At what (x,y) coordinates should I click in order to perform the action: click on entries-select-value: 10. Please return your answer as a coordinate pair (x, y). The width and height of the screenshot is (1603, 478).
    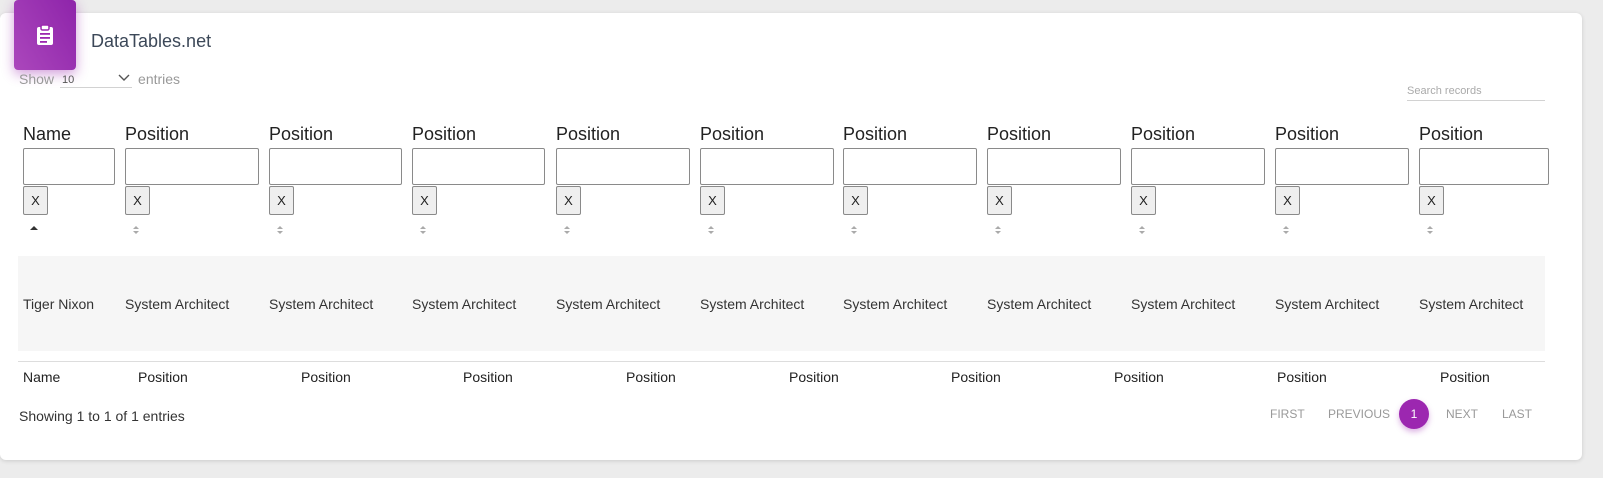
    Looking at the image, I should click on (68, 80).